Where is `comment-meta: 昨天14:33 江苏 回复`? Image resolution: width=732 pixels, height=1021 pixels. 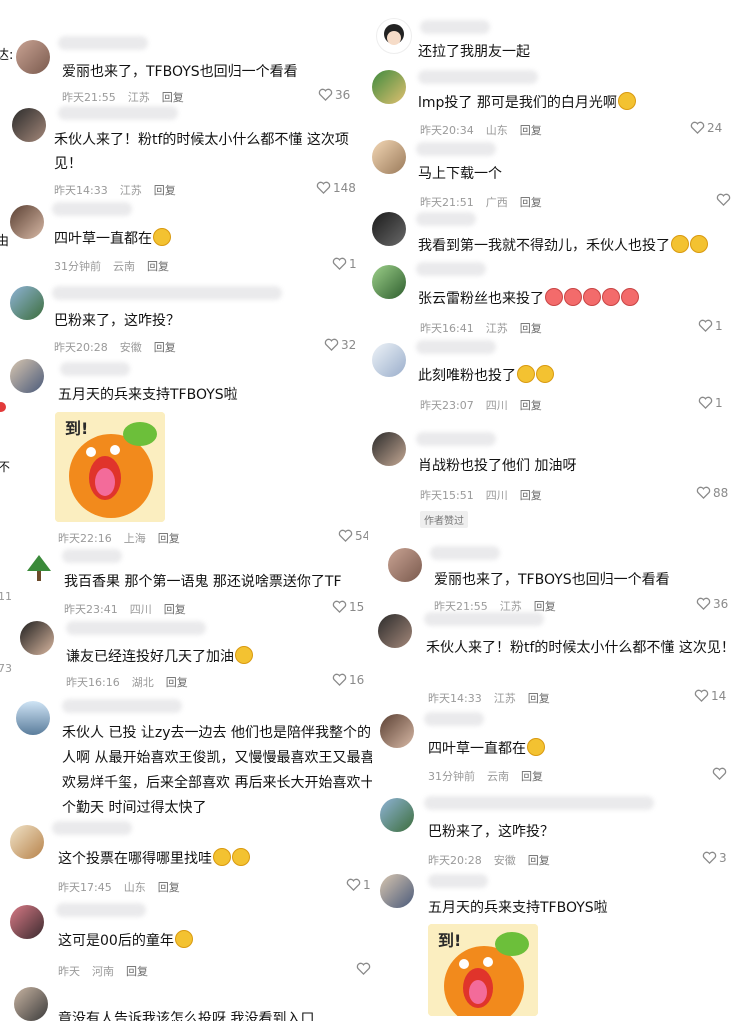
comment-meta: 昨天14:33 江苏 回复 is located at coordinates (489, 698).